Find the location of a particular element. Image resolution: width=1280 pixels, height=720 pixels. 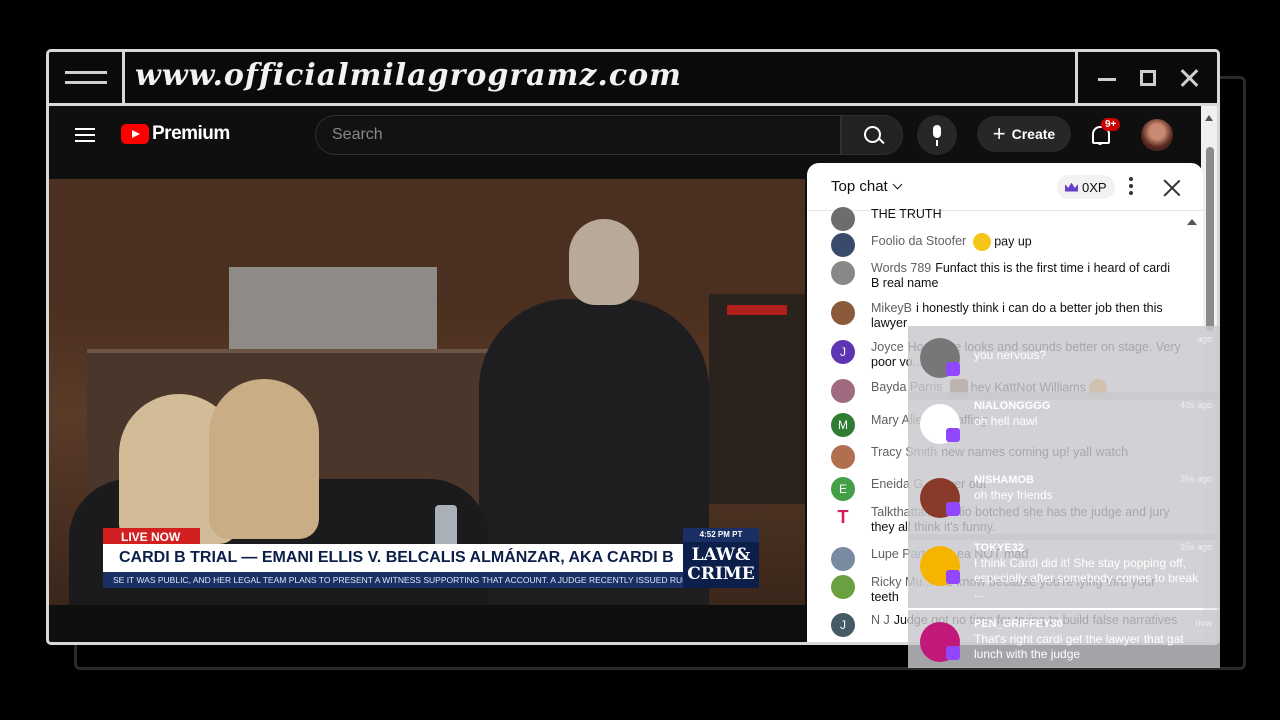

overlay-timestamp: now is located at coordinates (1203, 623).